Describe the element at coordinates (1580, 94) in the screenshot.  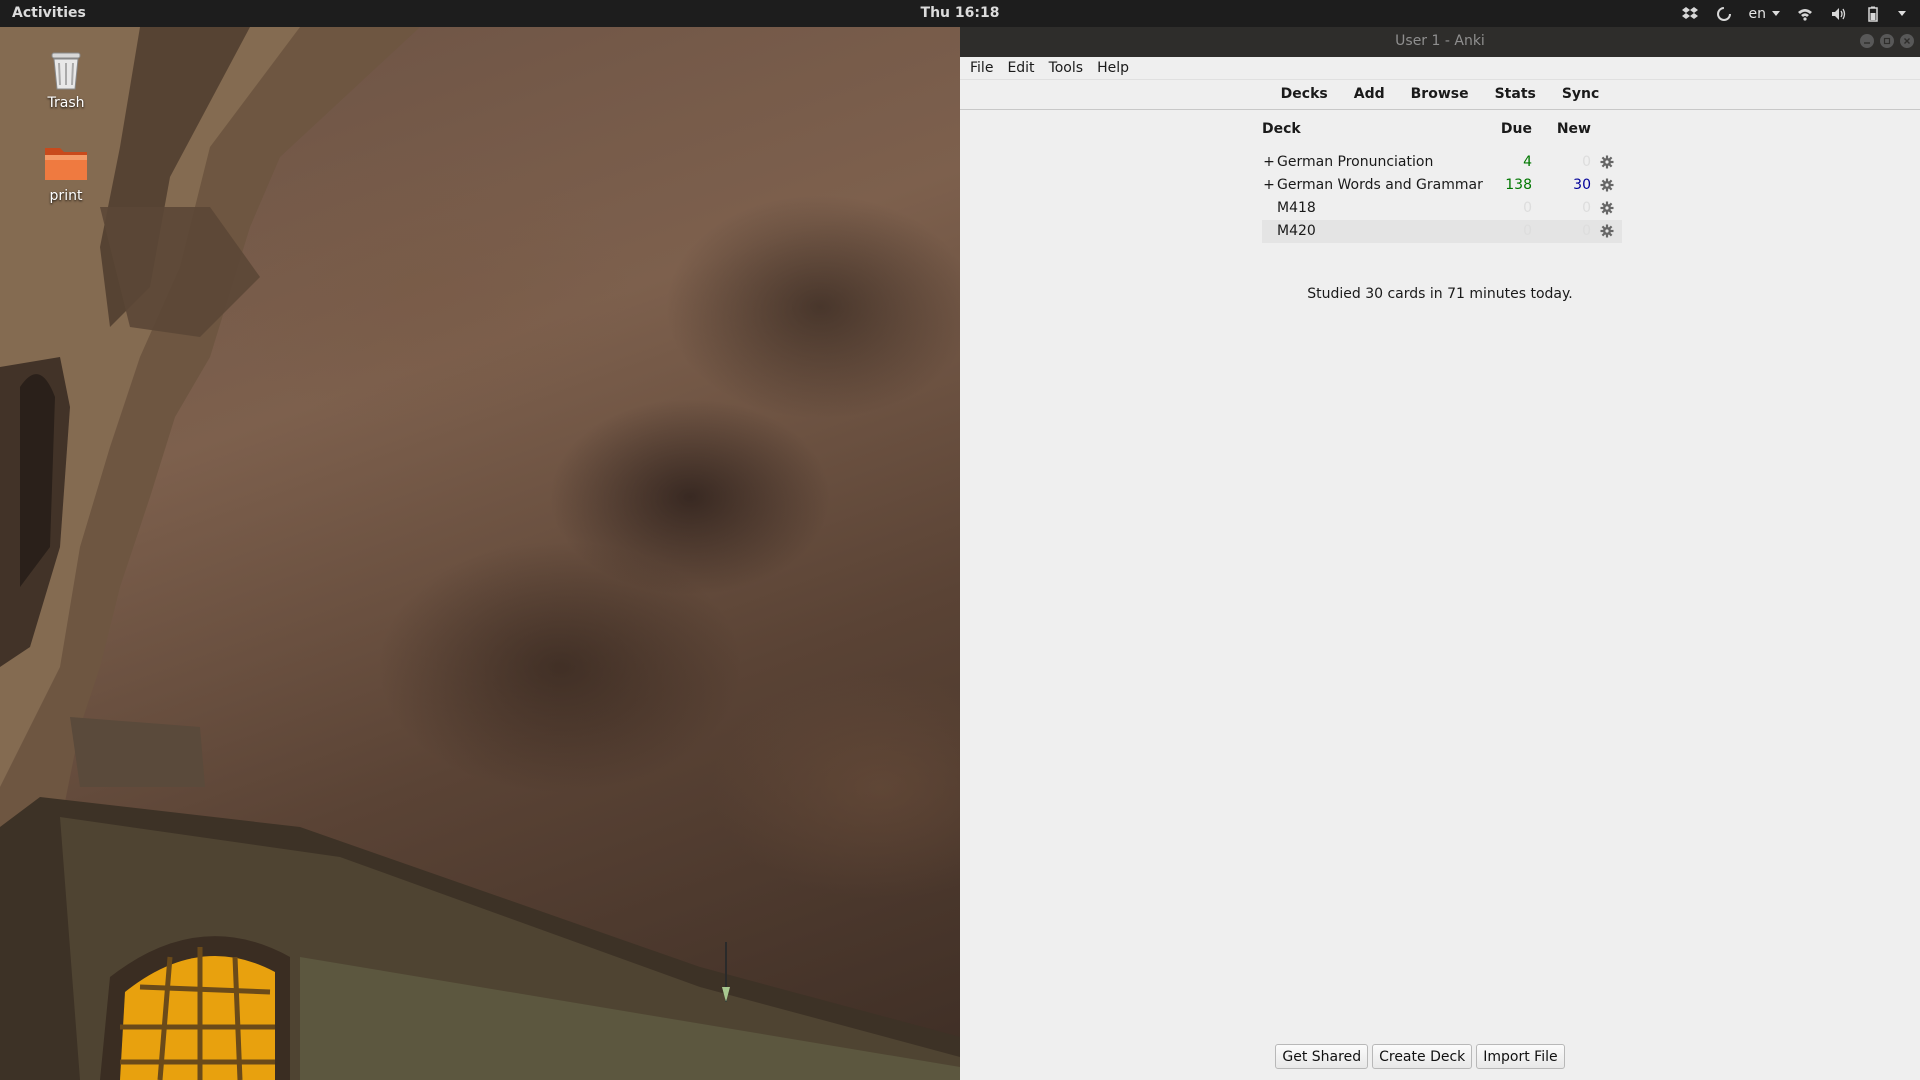
I see `toolbar-sync: Sync` at that location.